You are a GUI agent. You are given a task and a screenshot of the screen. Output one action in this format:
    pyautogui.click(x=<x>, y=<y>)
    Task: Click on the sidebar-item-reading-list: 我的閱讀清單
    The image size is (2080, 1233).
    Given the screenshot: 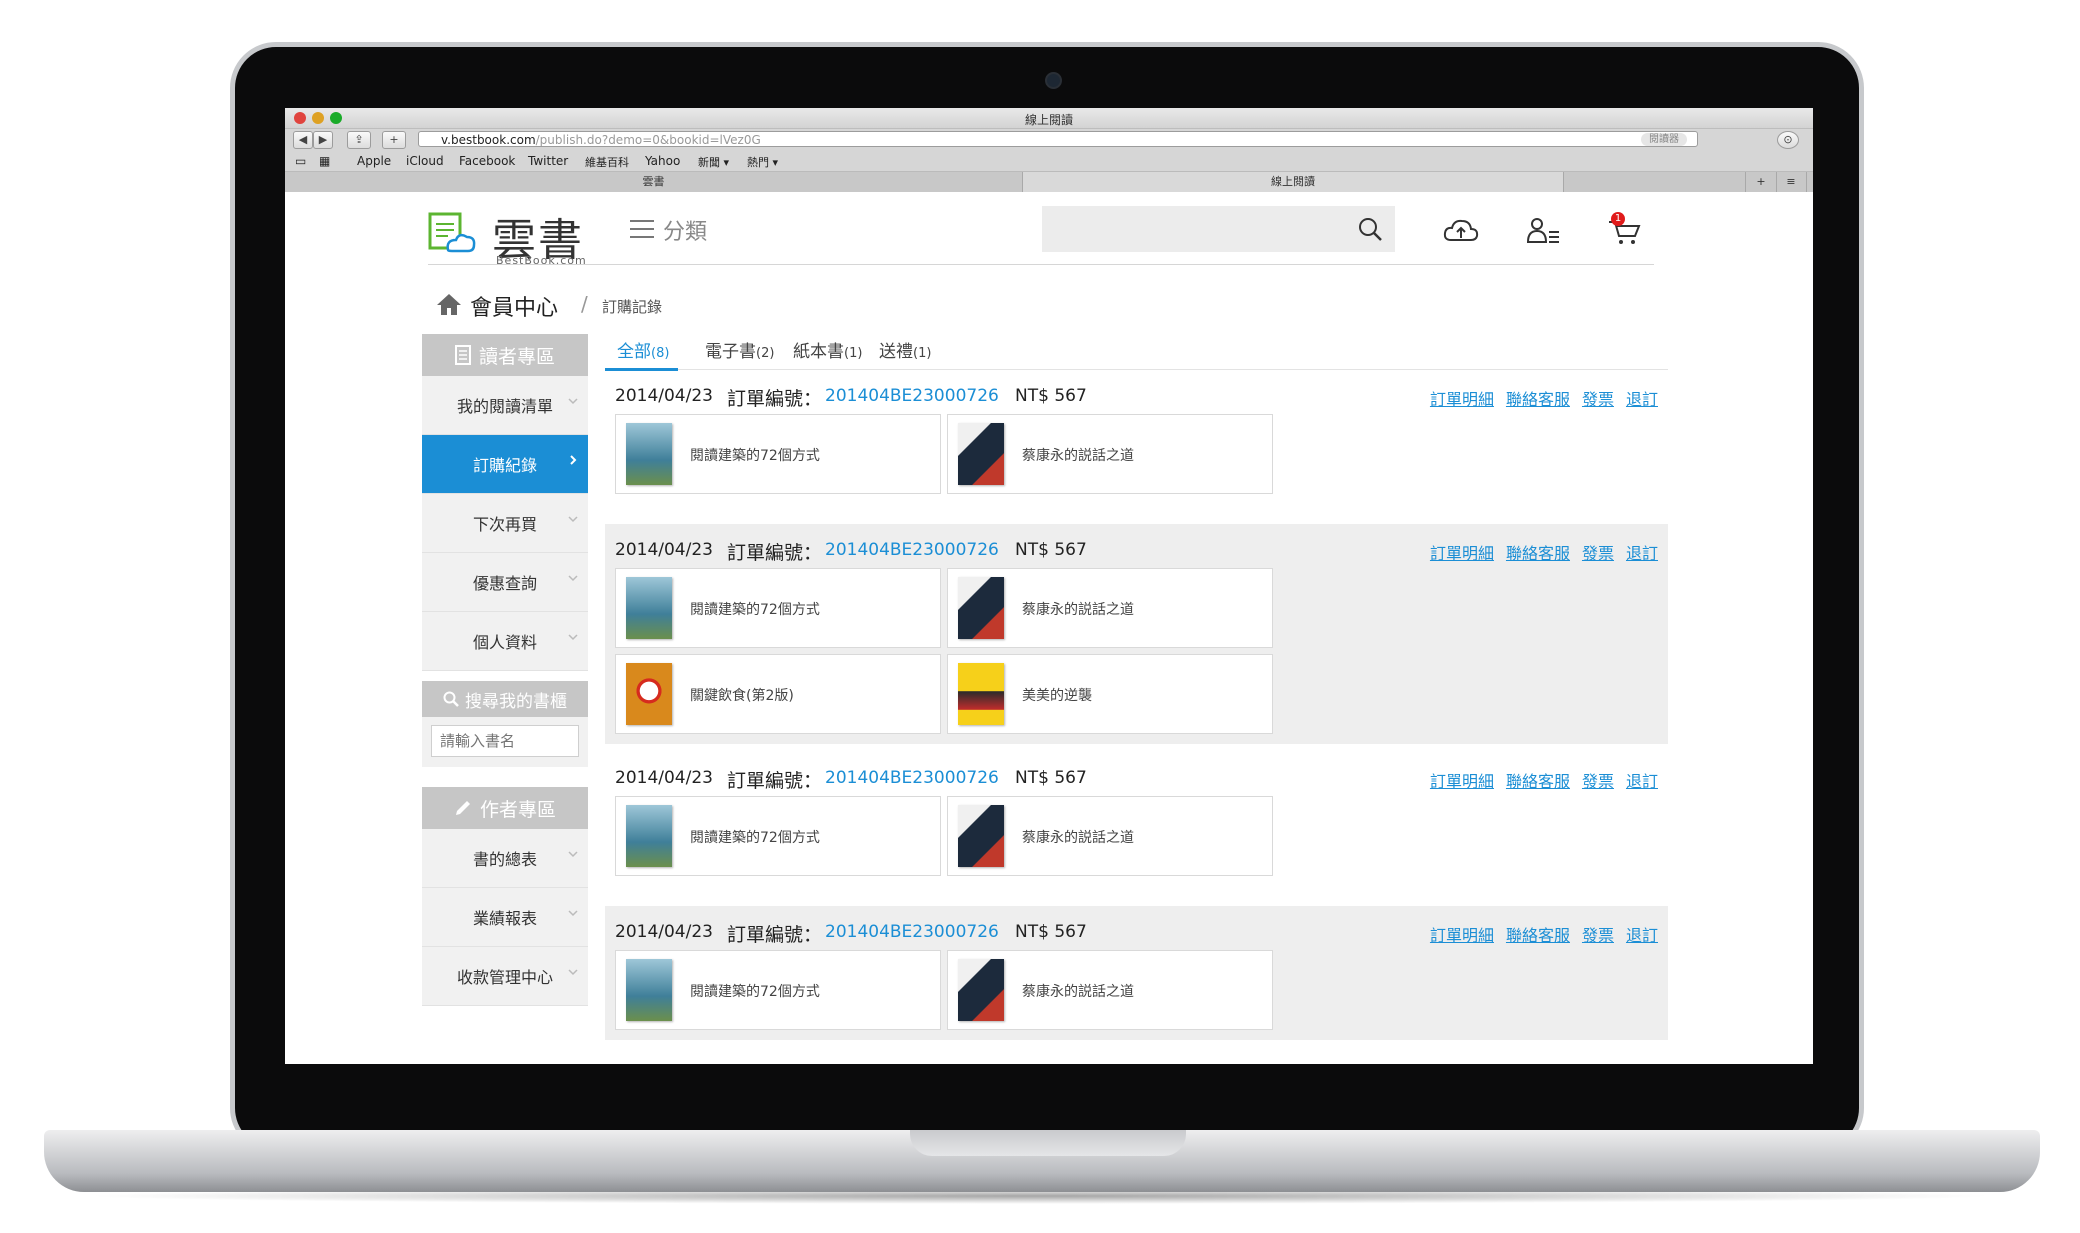 What is the action you would take?
    pyautogui.click(x=505, y=405)
    